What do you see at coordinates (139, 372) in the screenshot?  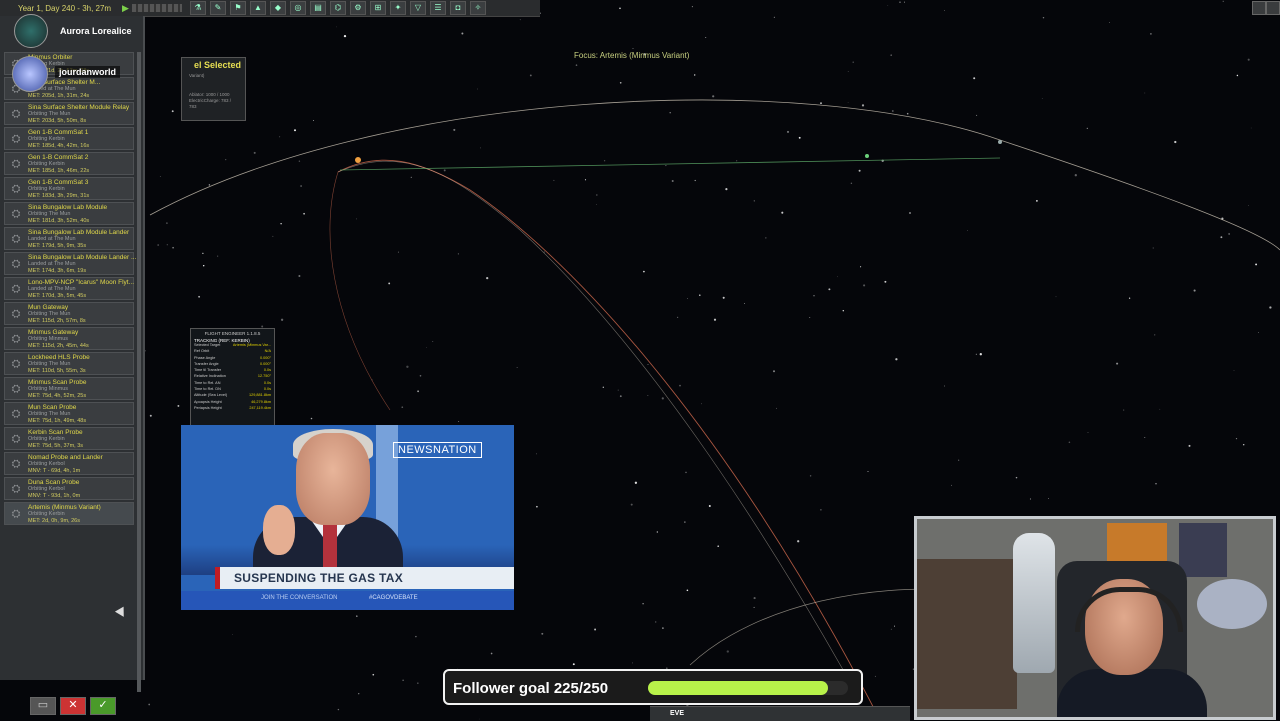 I see `scrollbar` at bounding box center [139, 372].